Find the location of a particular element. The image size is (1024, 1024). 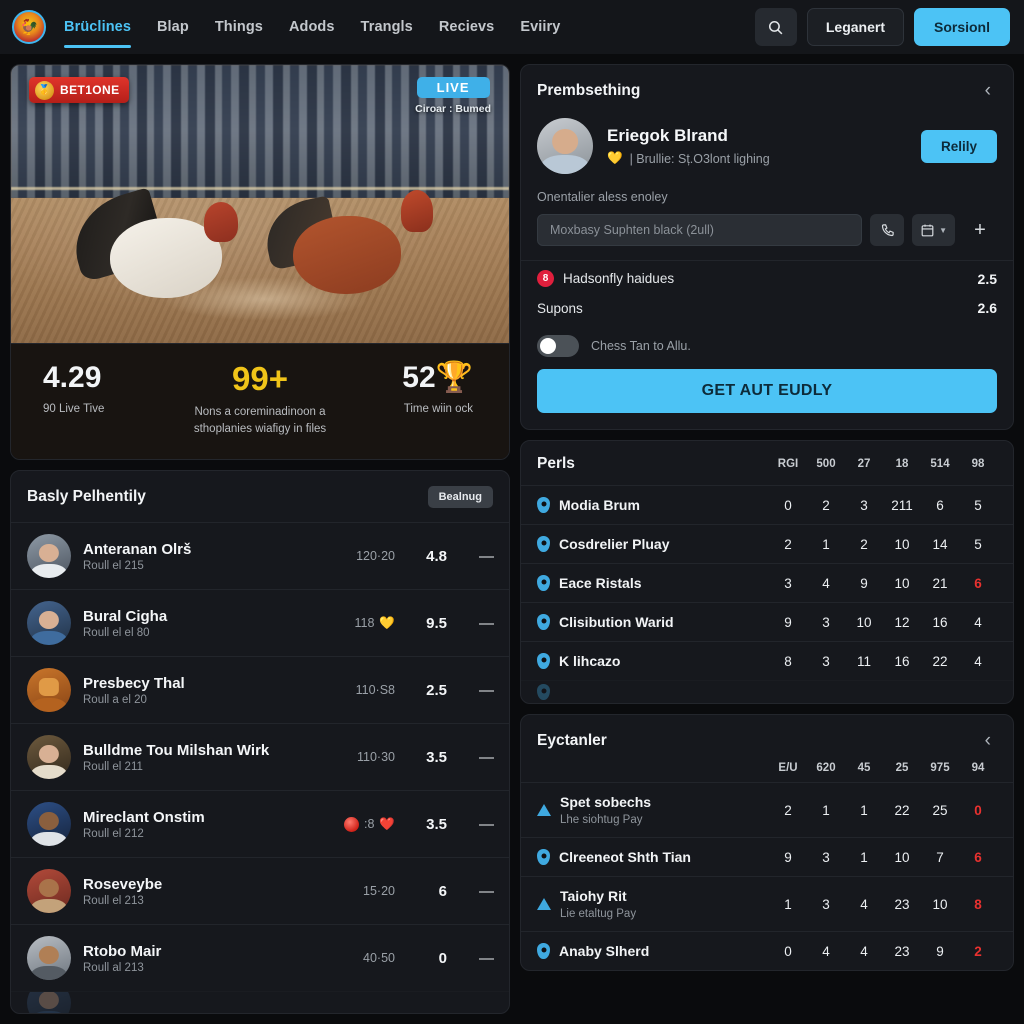

table-cell: 25 is located at coordinates (940, 810).